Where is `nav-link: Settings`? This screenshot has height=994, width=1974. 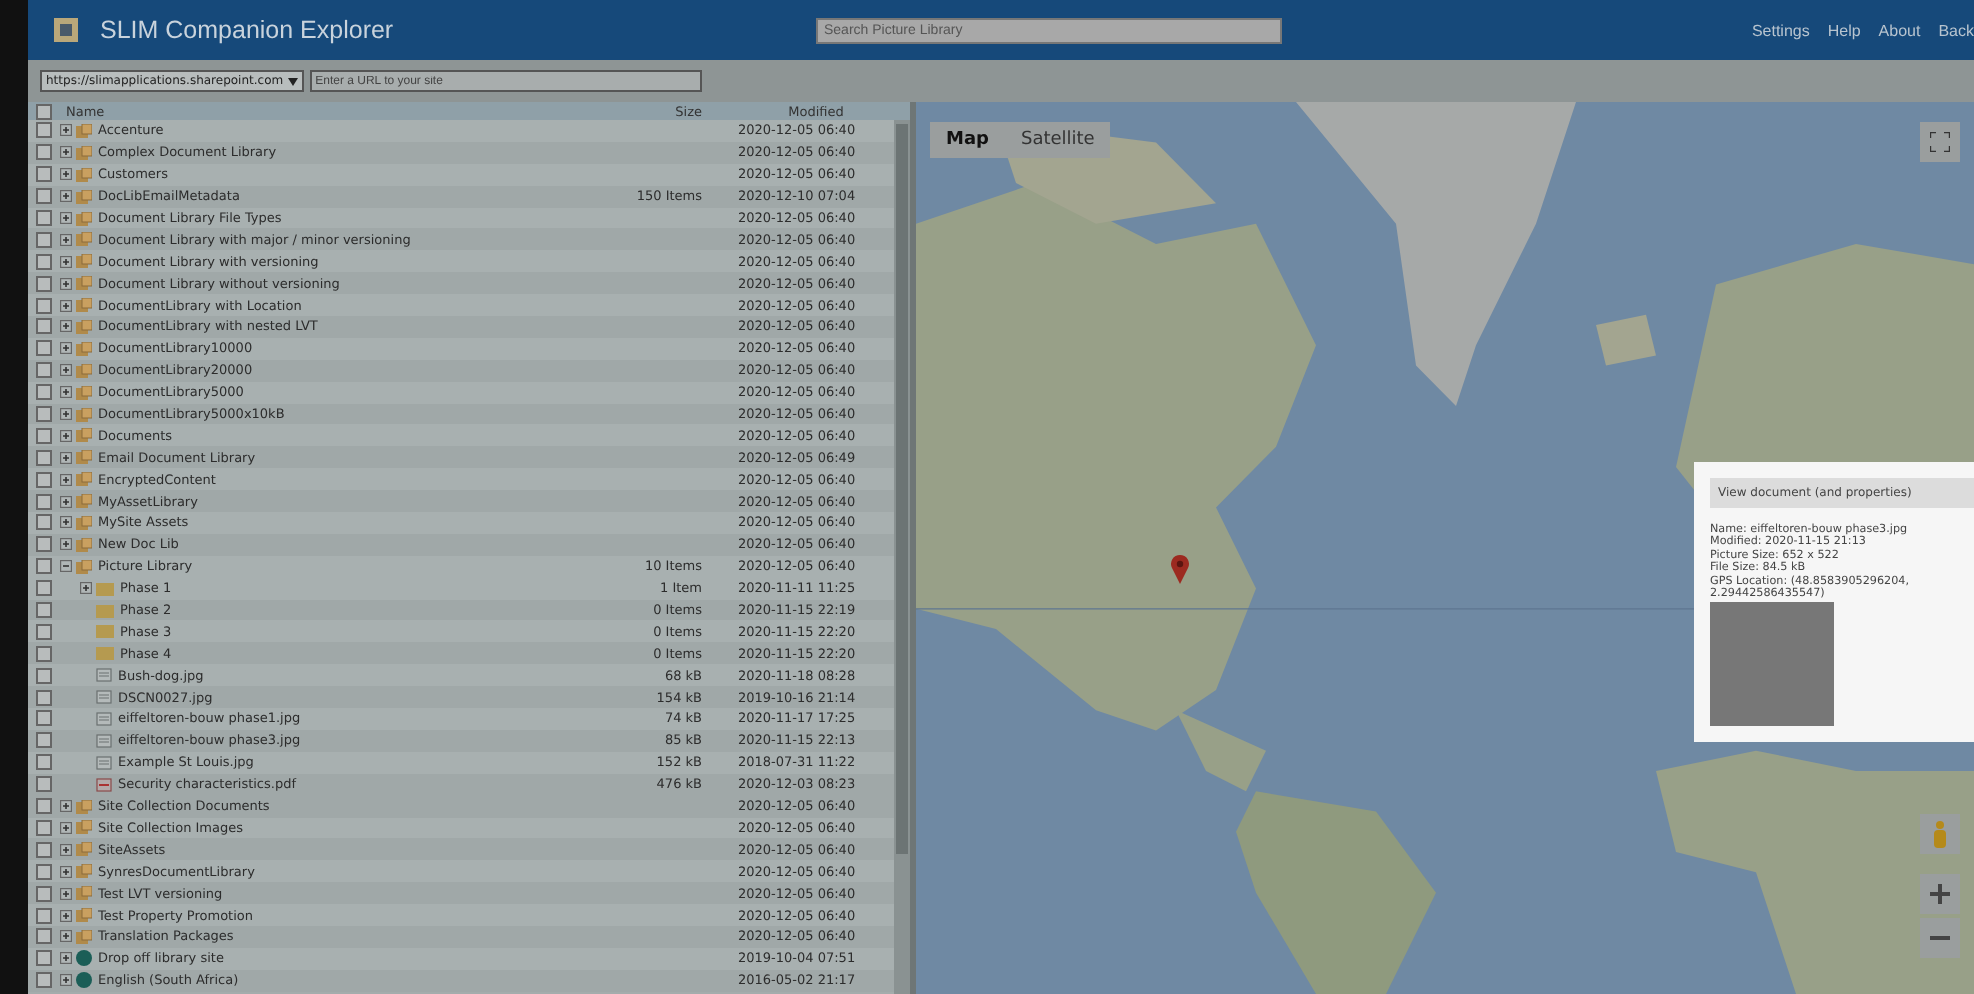
nav-link: Settings is located at coordinates (1780, 30).